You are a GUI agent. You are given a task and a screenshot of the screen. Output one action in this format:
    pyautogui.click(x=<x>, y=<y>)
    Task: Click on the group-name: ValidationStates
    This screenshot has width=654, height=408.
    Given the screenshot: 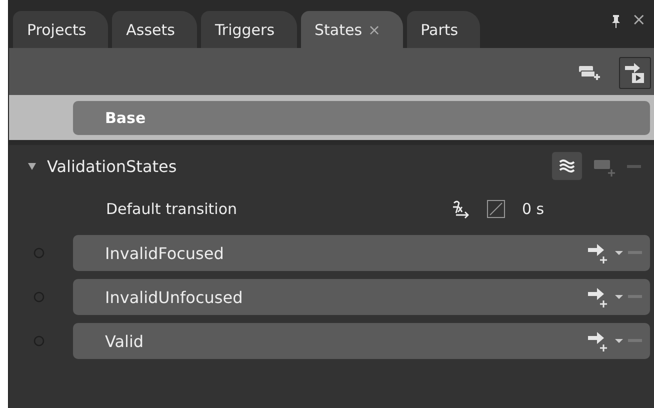 What is the action you would take?
    pyautogui.click(x=112, y=166)
    